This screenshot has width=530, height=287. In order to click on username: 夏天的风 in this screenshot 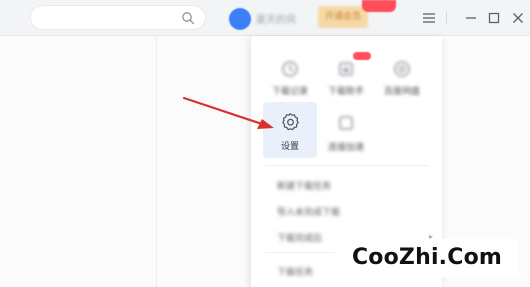, I will do `click(283, 17)`.